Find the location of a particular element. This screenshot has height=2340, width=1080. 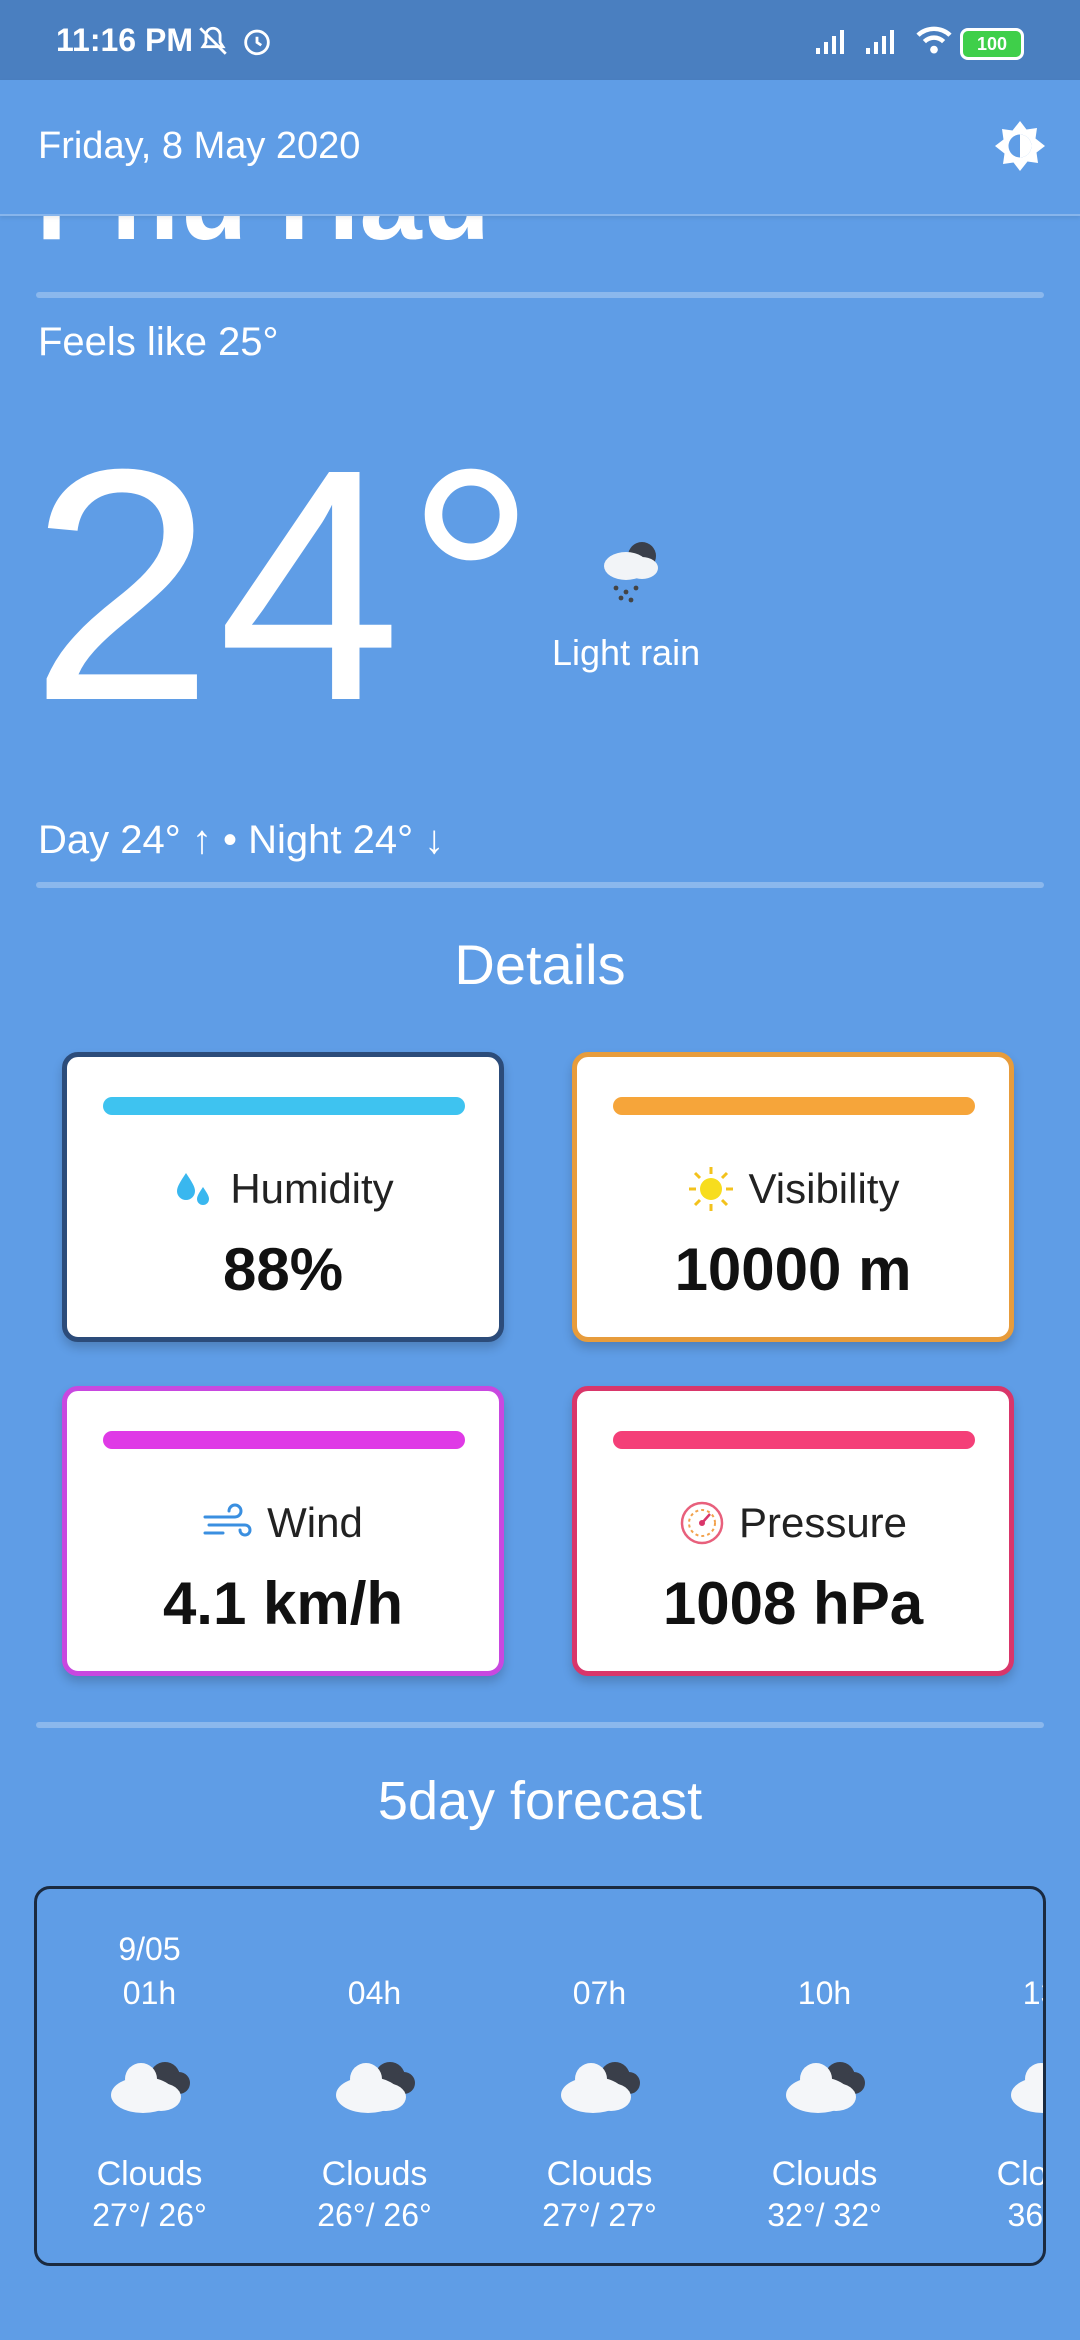

feels-like: Feels like 25° is located at coordinates (158, 342).